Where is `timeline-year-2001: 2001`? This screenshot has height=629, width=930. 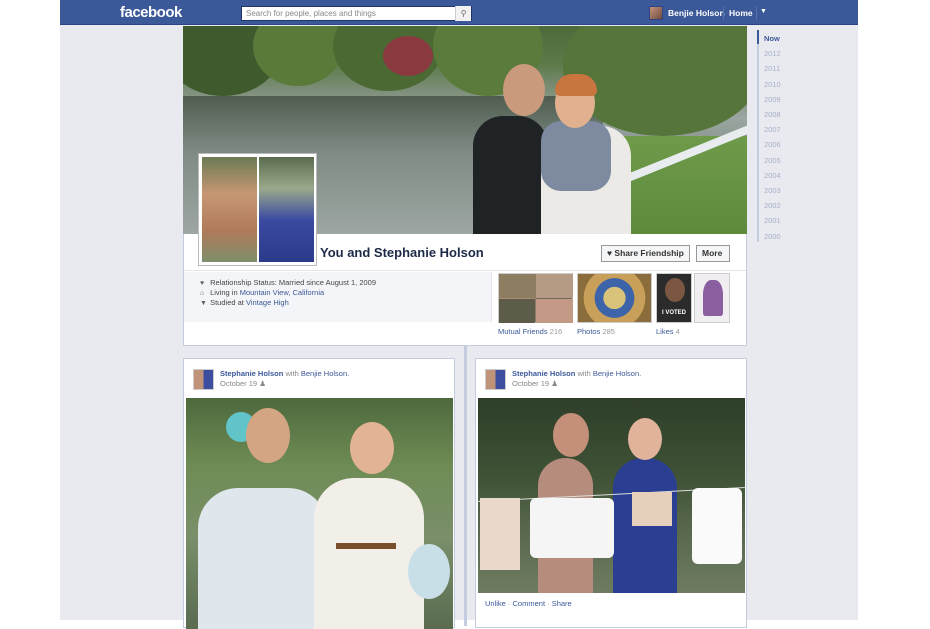
timeline-year-2001: 2001 is located at coordinates (772, 220).